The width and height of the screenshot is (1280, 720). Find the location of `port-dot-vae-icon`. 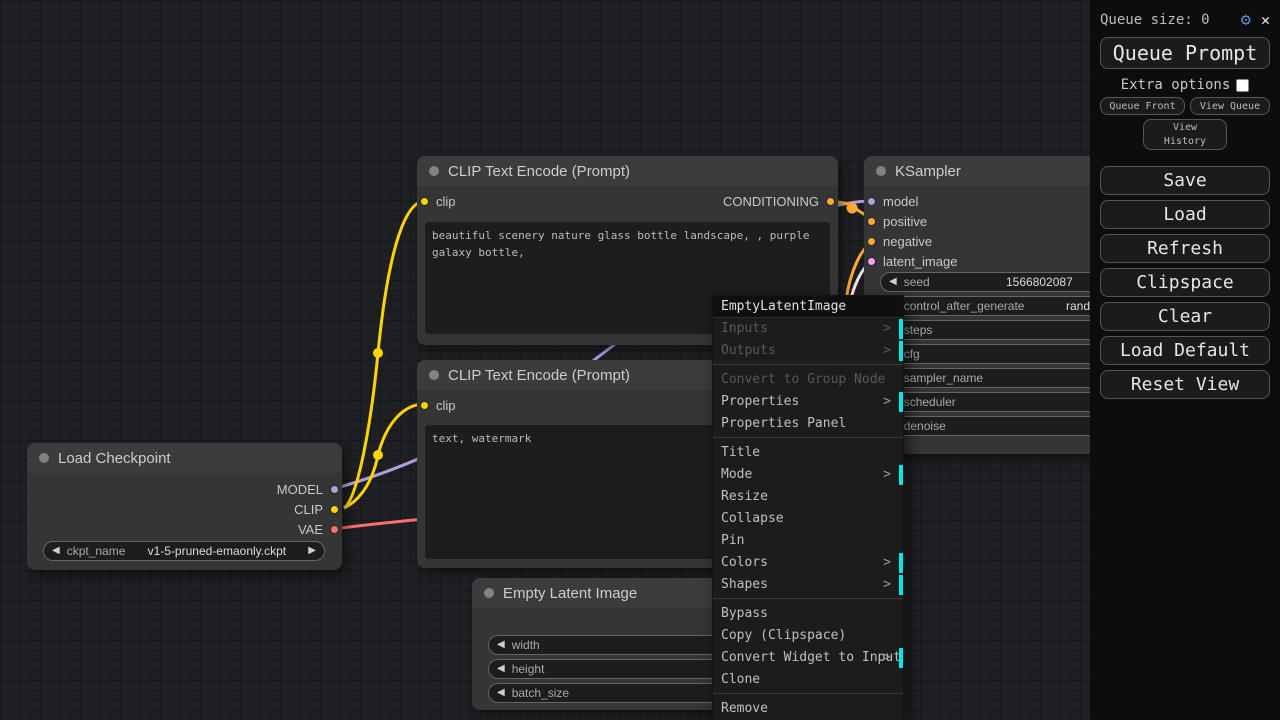

port-dot-vae-icon is located at coordinates (334, 529).